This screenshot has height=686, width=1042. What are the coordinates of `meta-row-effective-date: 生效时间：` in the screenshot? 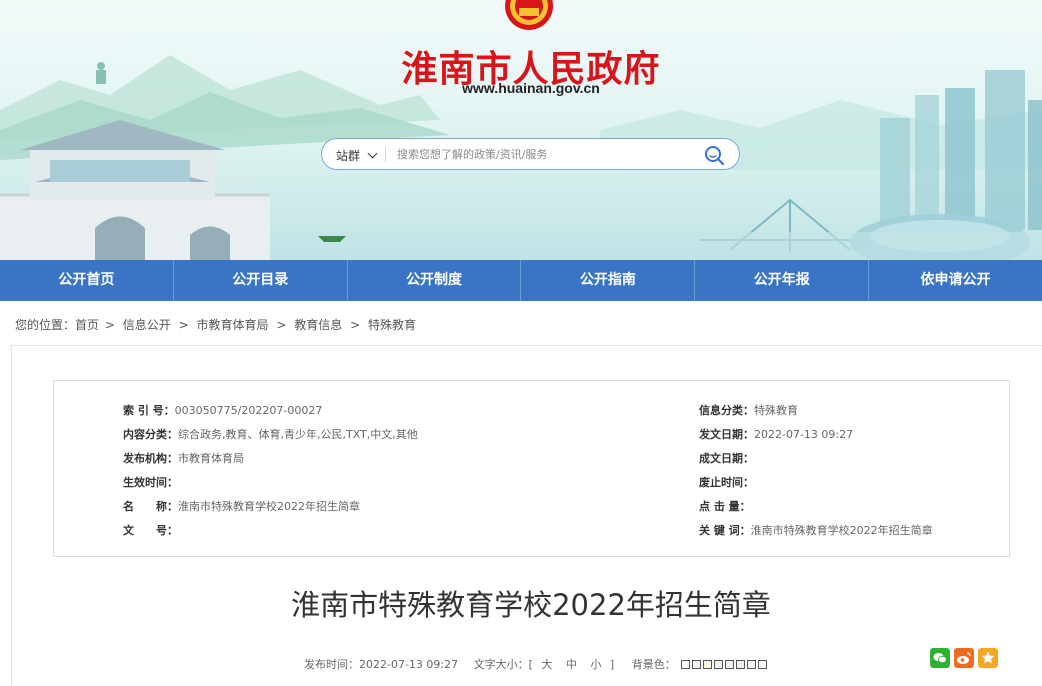 It's located at (150, 482).